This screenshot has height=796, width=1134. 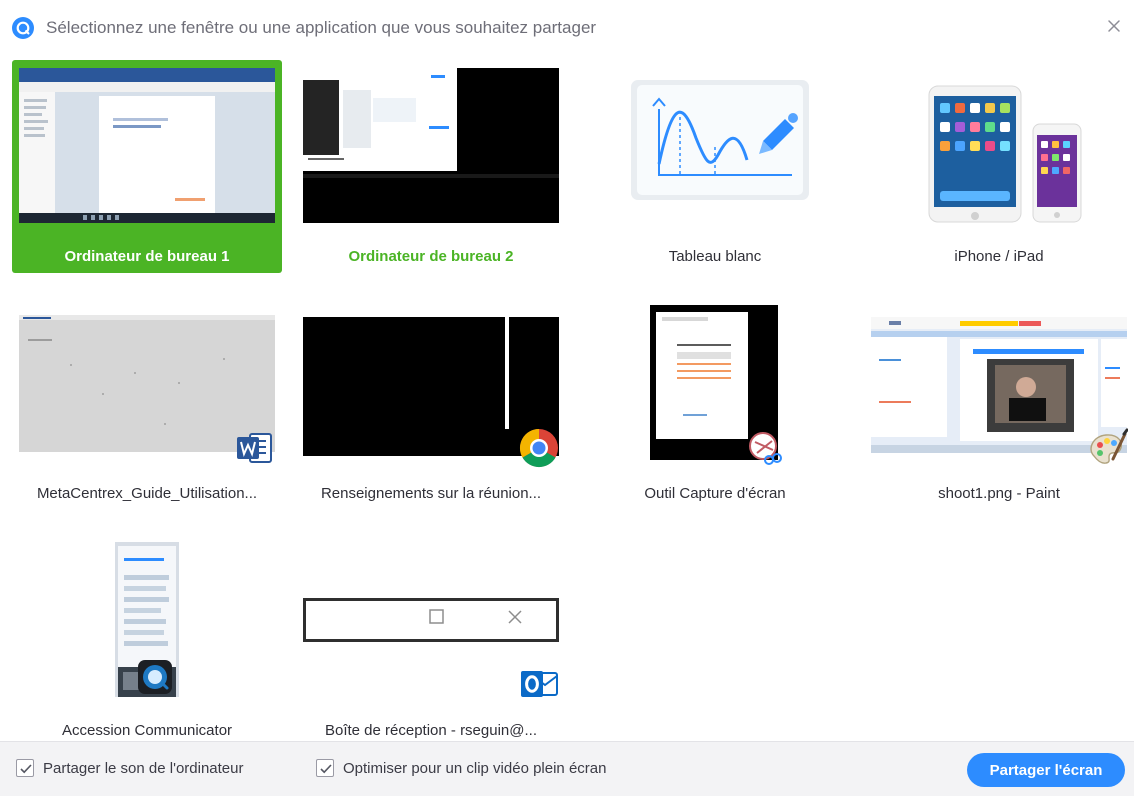 I want to click on iphone-ipad-icon, so click(x=999, y=145).